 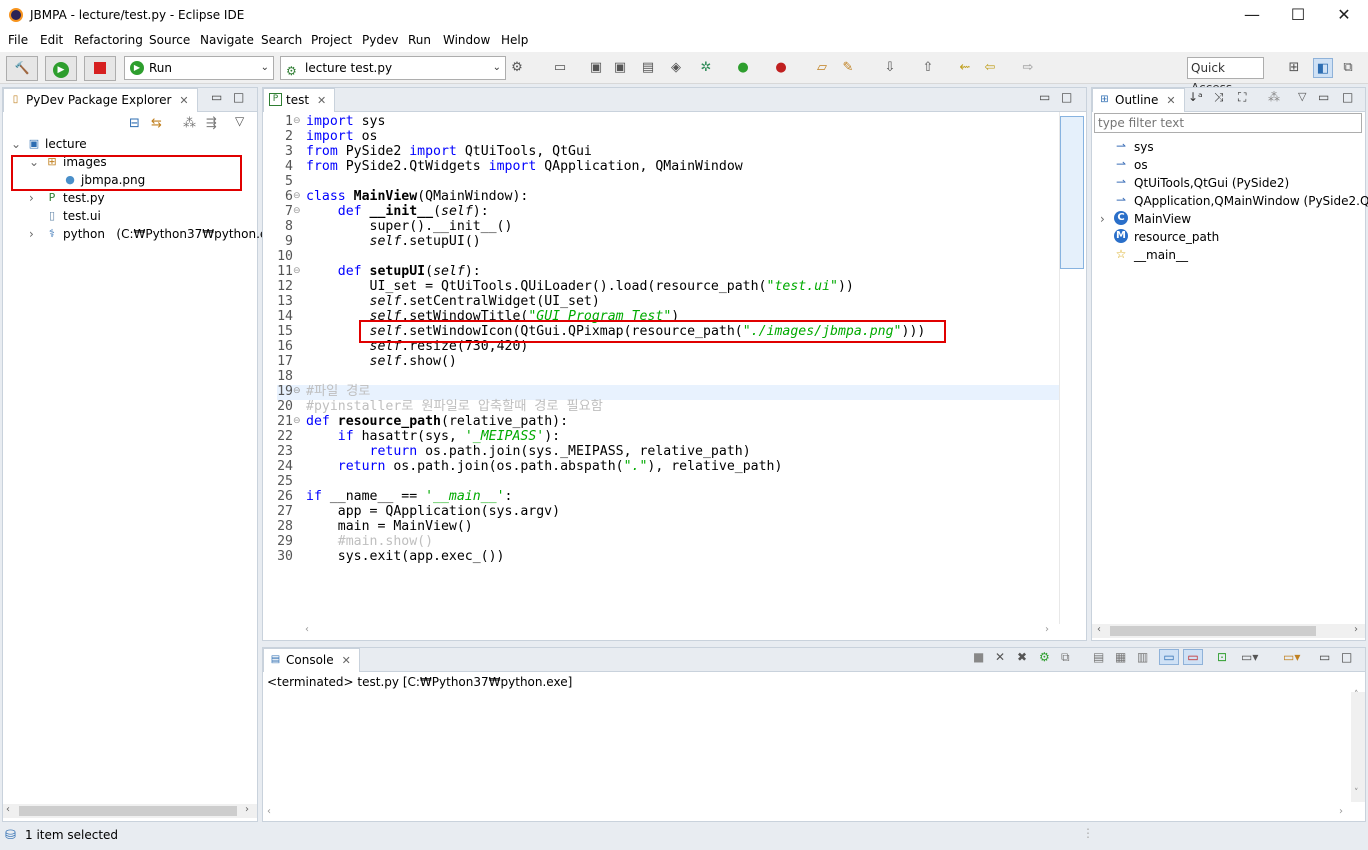 What do you see at coordinates (311, 660) in the screenshot?
I see `tab-console: ▤ Console ✕` at bounding box center [311, 660].